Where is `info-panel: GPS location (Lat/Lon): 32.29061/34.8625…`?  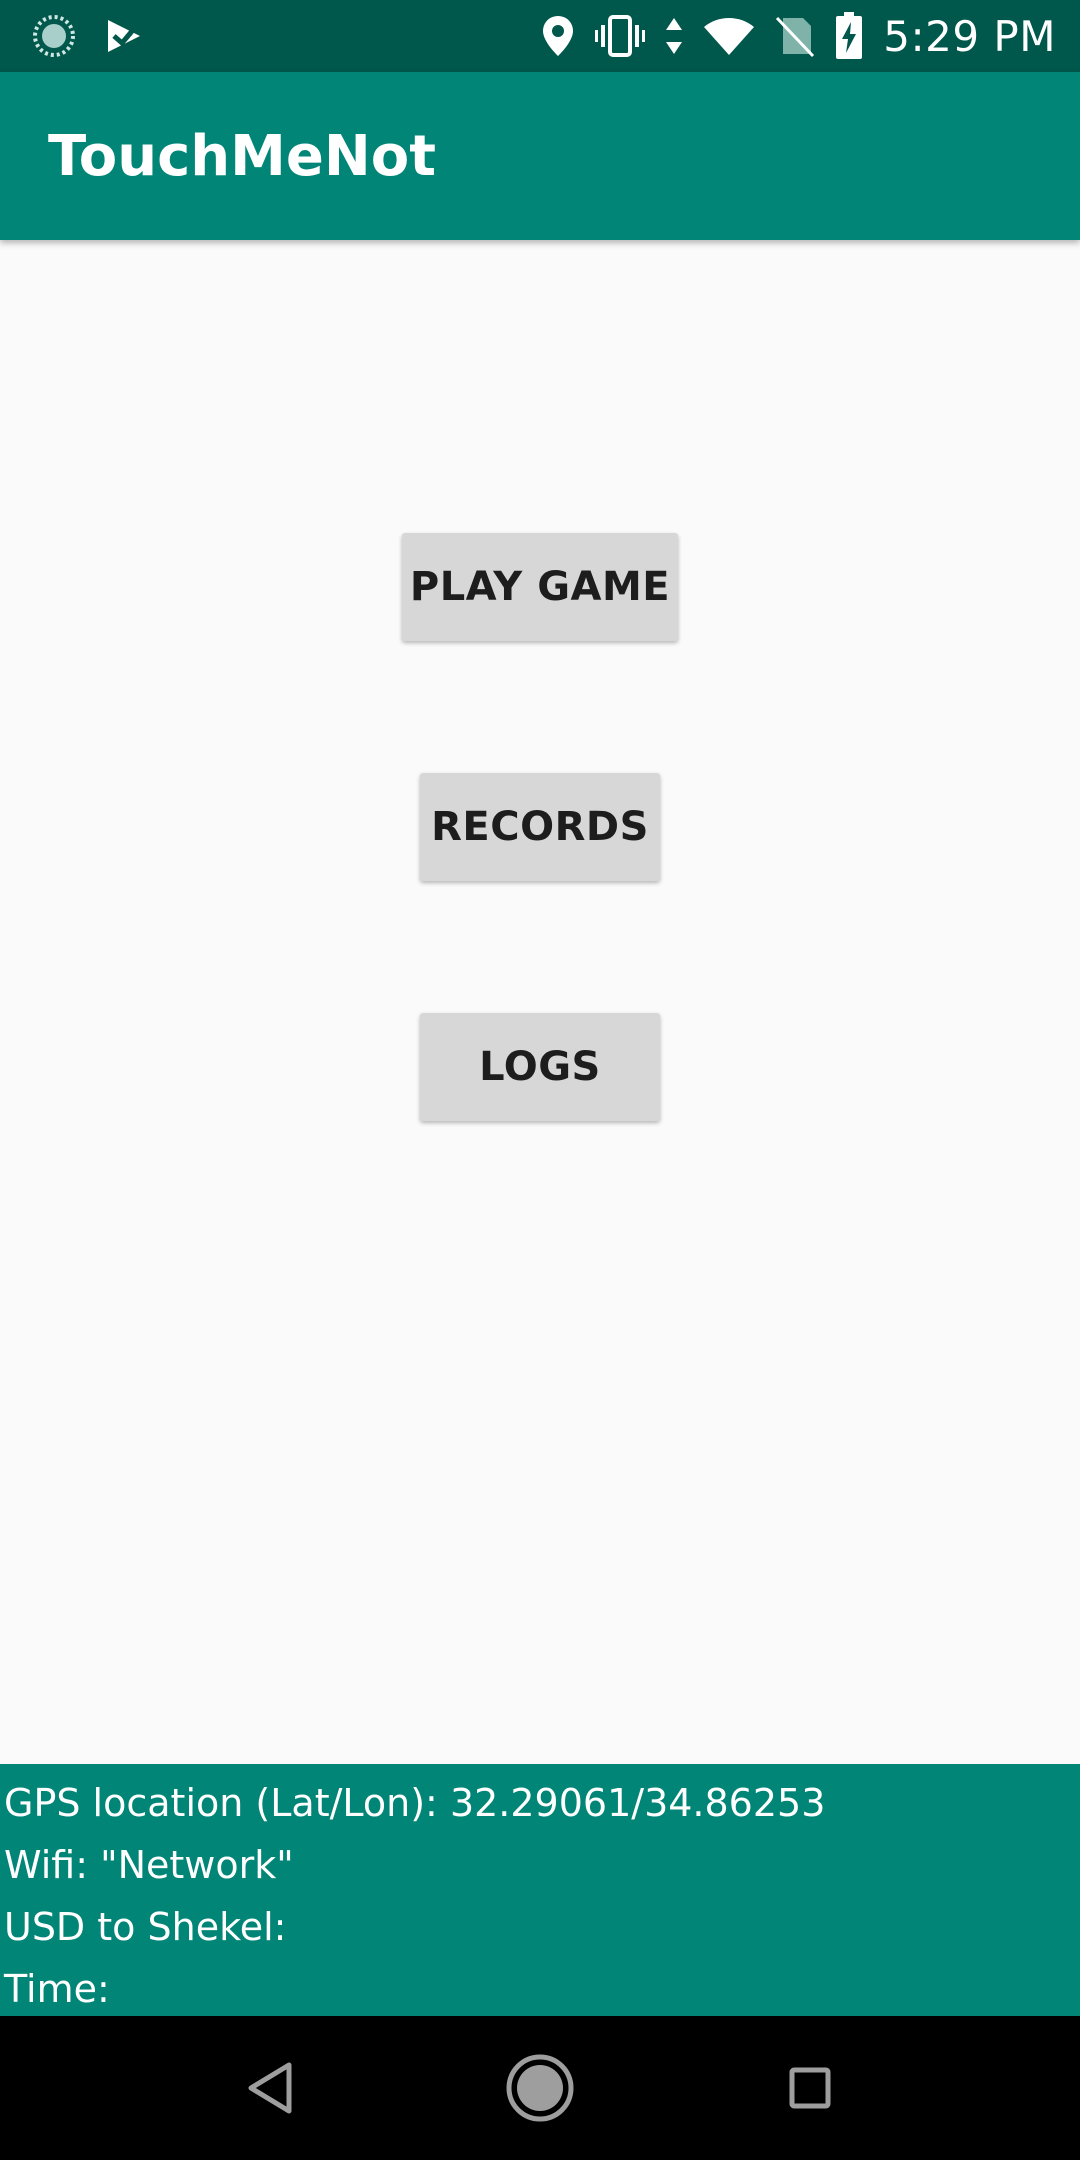
info-panel: GPS location (Lat/Lon): 32.29061/34.8625… is located at coordinates (540, 1890).